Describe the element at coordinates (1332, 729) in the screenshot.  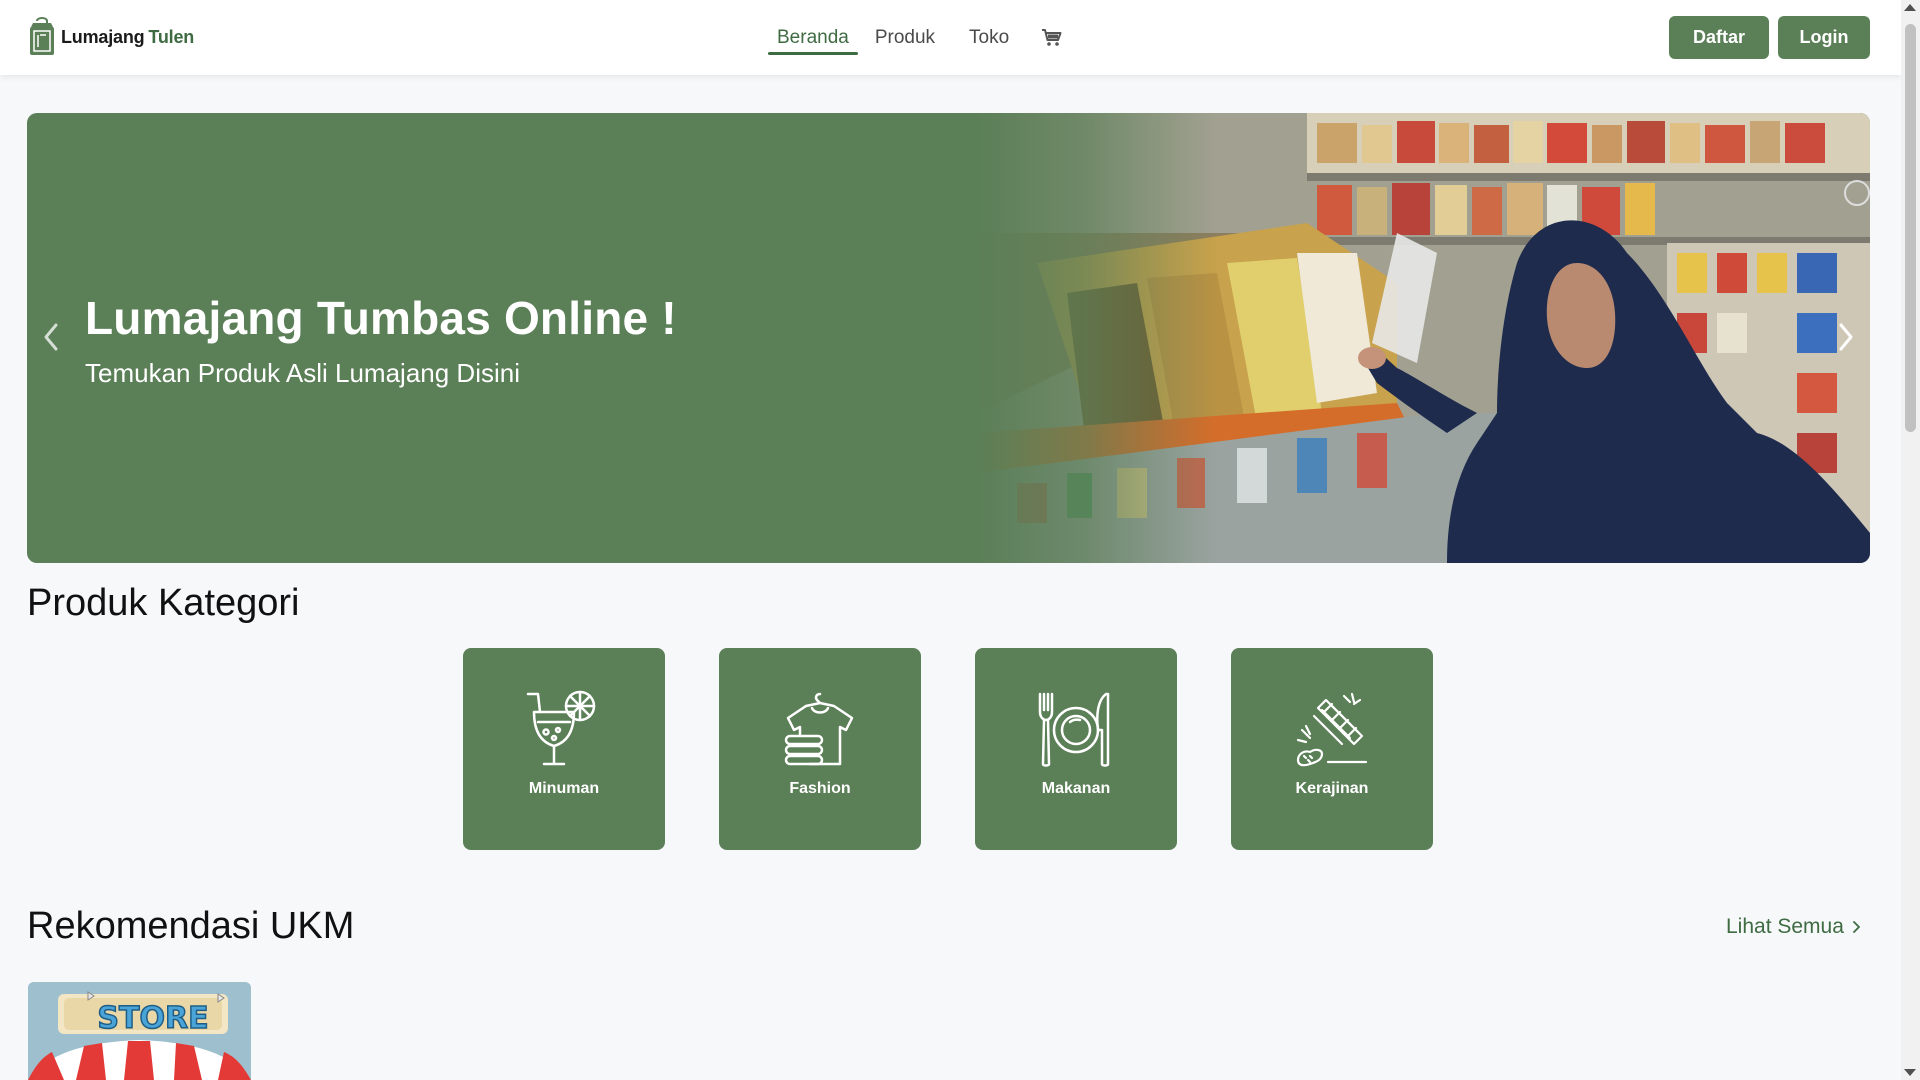
I see `craft-icon` at that location.